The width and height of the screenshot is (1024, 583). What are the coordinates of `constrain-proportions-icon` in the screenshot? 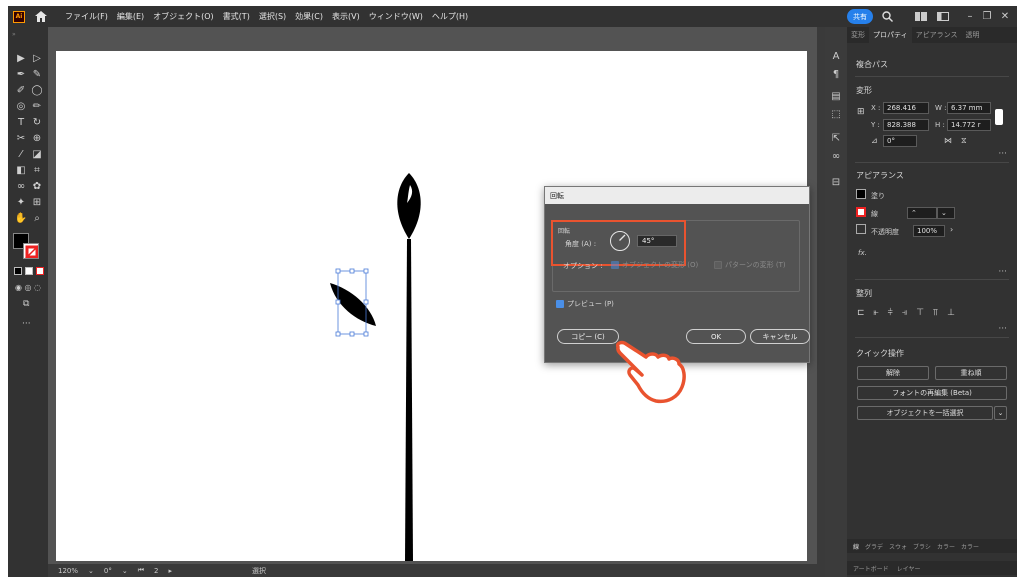 It's located at (999, 117).